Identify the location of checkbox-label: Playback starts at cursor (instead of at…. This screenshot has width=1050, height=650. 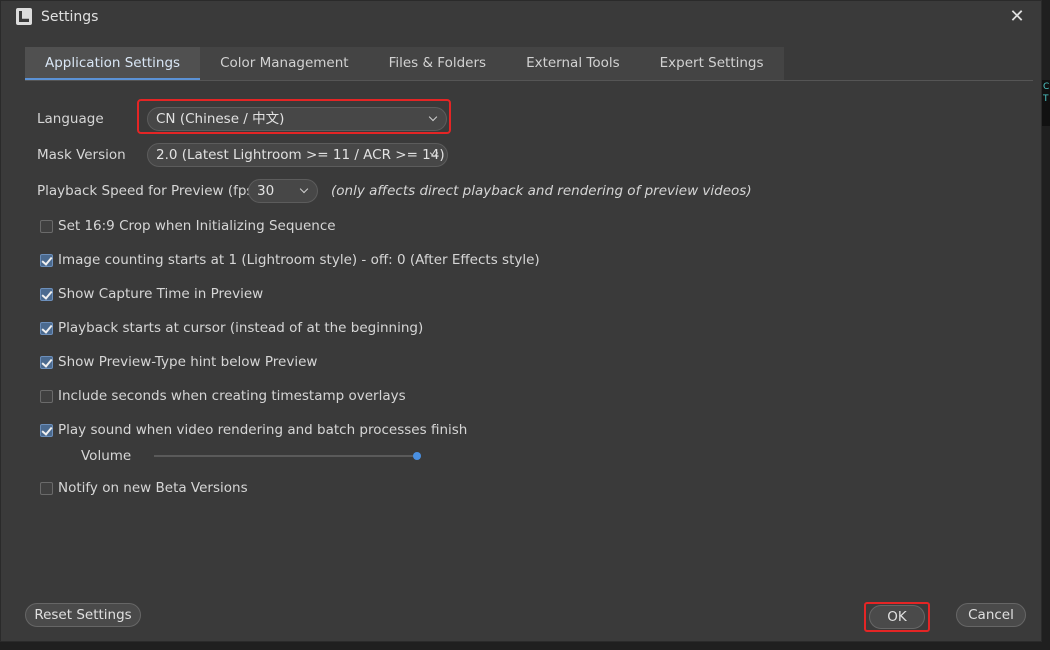
(241, 328).